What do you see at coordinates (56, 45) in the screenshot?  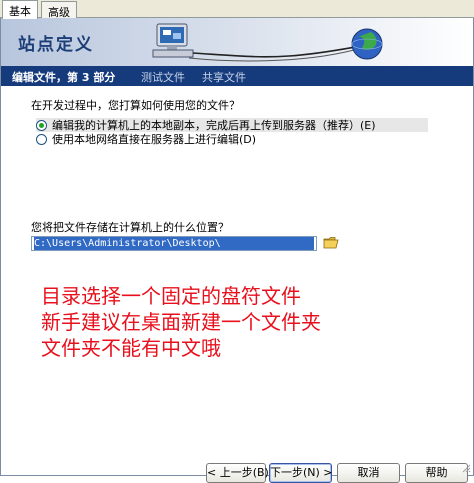 I see `banner-title: 站点定义` at bounding box center [56, 45].